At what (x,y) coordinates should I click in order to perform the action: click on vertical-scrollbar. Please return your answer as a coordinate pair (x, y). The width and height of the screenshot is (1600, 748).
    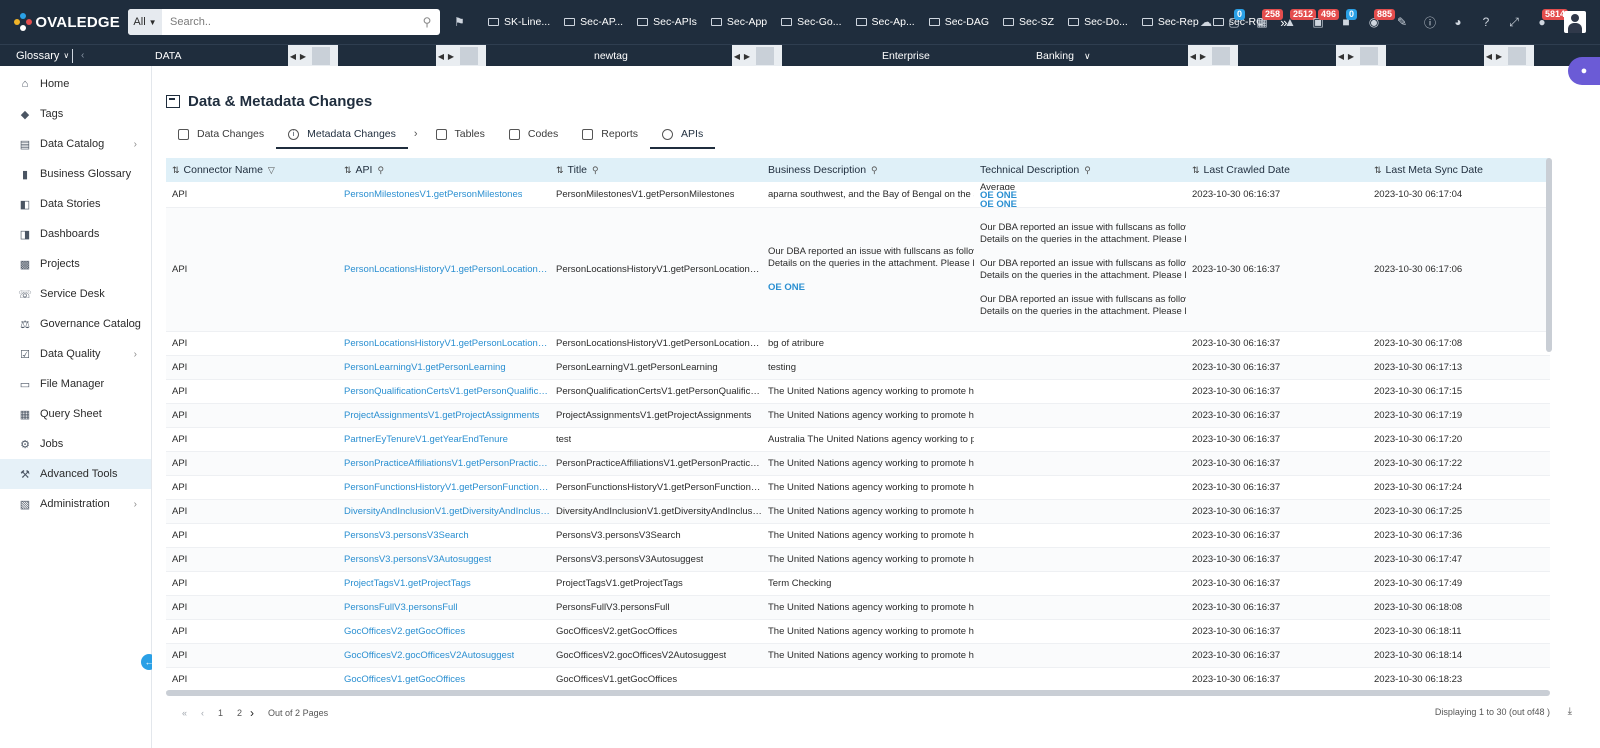
    Looking at the image, I should click on (1549, 255).